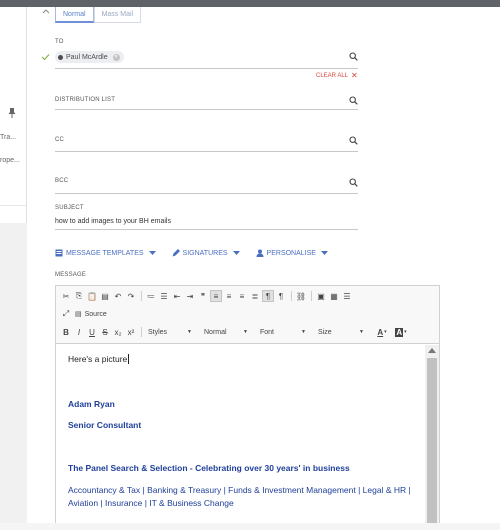 This screenshot has width=500, height=530. I want to click on body-text-line: Here's a picture, so click(99, 359).